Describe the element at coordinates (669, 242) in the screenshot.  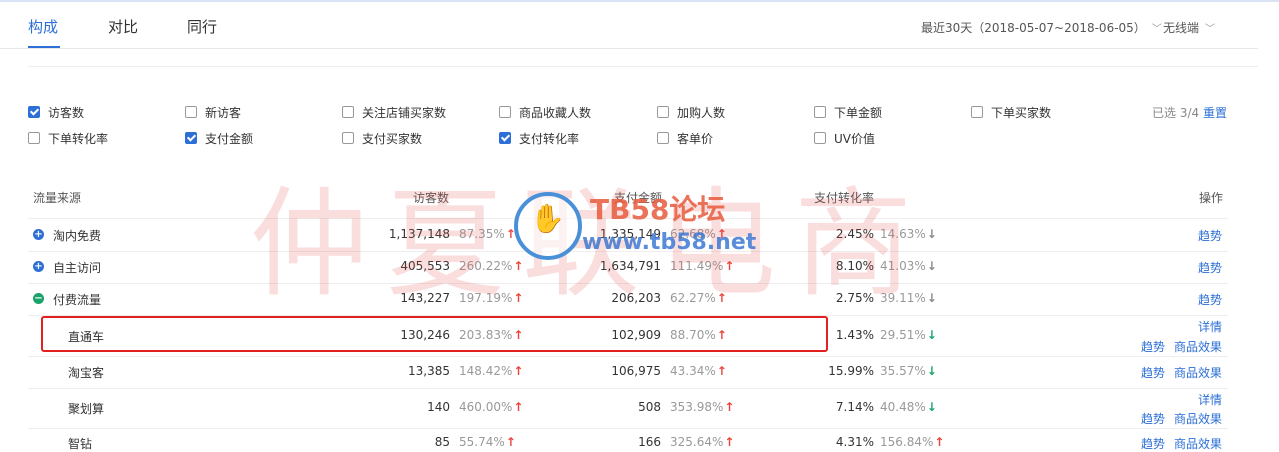
I see `watermark-url: www.tb58.net` at that location.